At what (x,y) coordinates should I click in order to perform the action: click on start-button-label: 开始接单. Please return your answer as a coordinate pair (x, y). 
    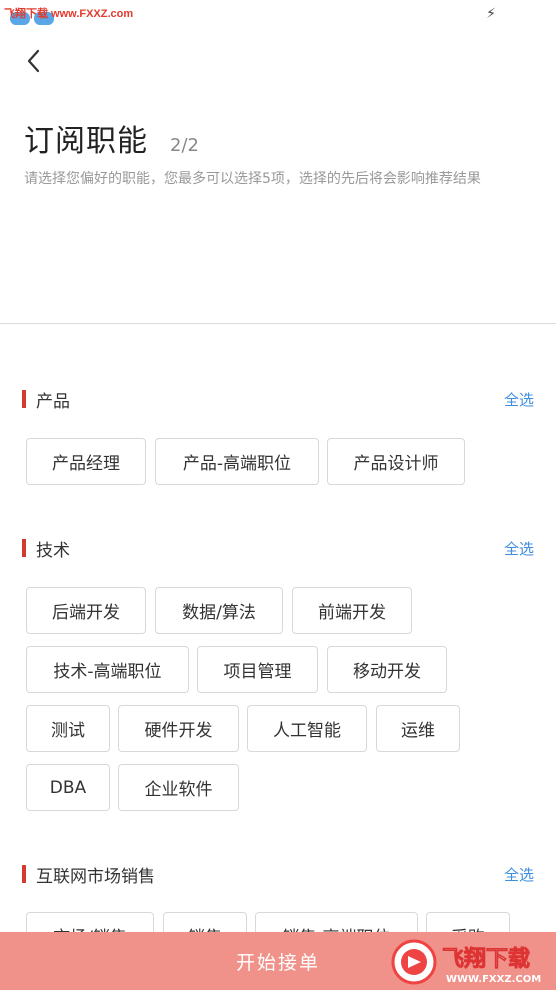
    Looking at the image, I should click on (277, 962).